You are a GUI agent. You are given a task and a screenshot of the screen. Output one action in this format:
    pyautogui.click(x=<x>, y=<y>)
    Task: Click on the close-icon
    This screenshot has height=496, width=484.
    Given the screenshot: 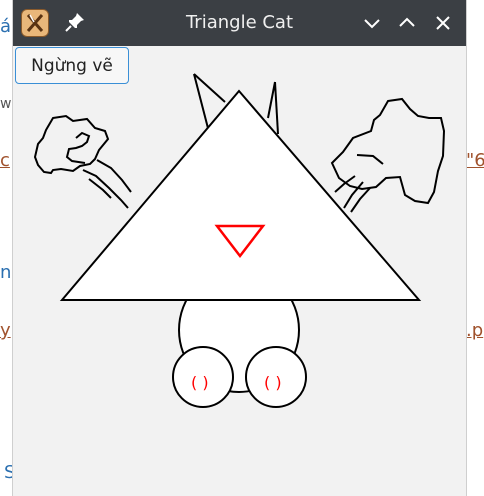 What is the action you would take?
    pyautogui.click(x=443, y=23)
    